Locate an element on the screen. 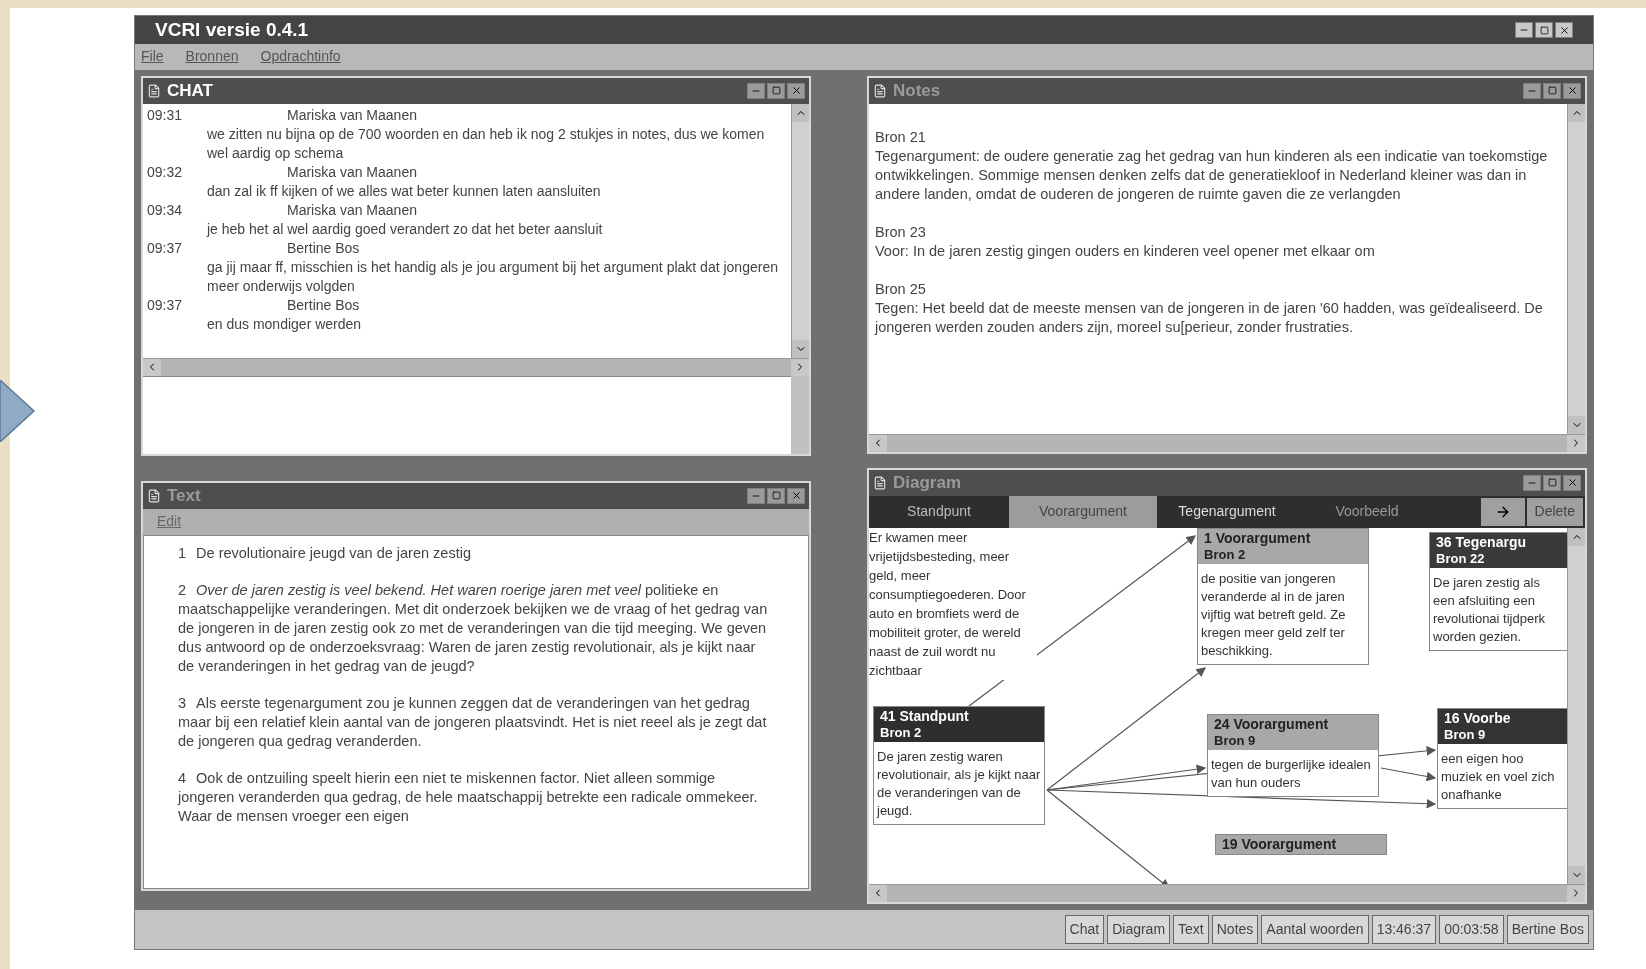  node-text: De jaren zestig waren revolutionair, als je kijkt naar de veranderingen van de jeugd. is located at coordinates (958, 783).